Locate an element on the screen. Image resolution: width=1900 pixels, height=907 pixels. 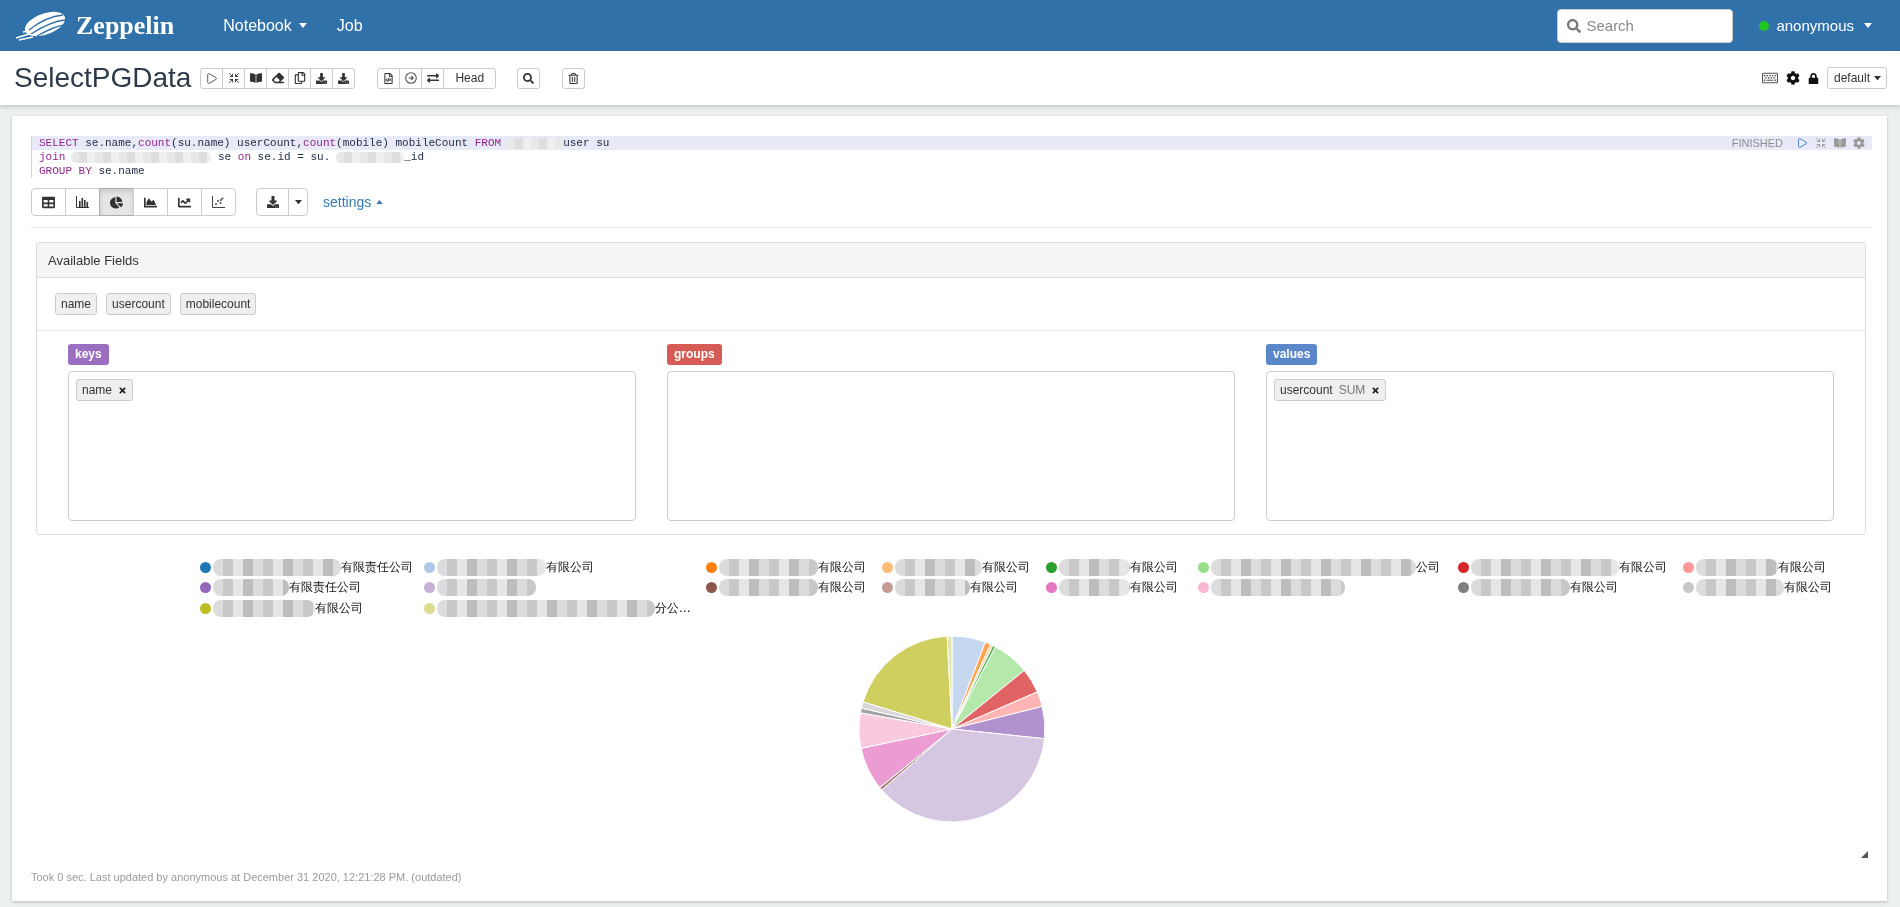
revision-button is located at coordinates (433, 78).